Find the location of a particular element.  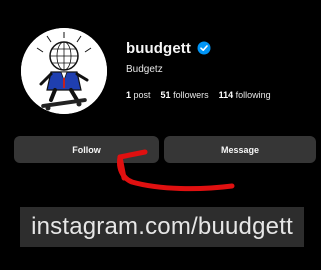

url-overlay-banner: instagram.com/buudgett is located at coordinates (162, 227).